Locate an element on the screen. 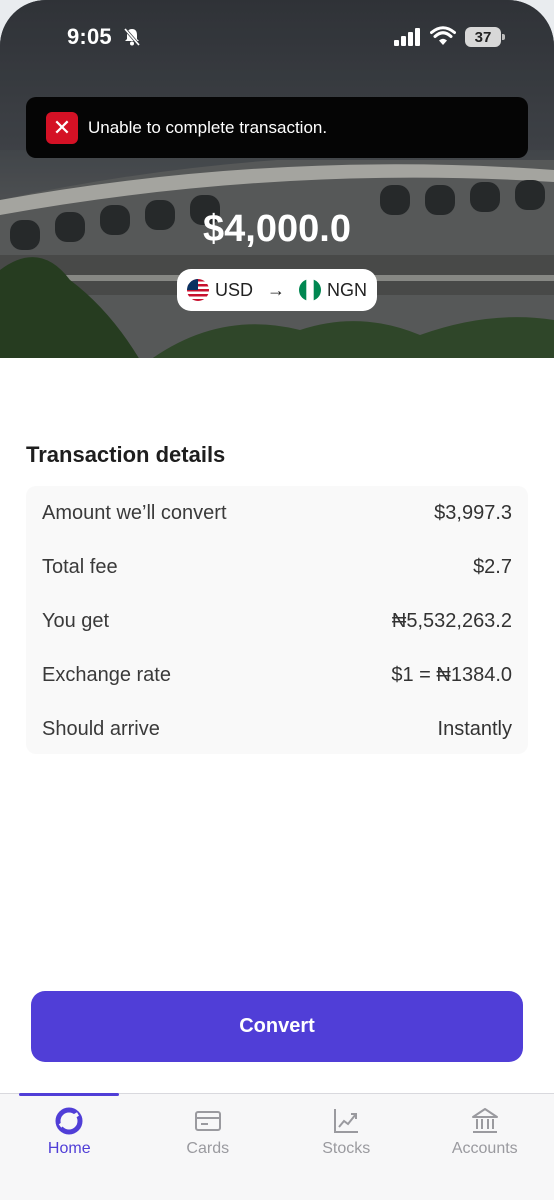  tab-label: Home is located at coordinates (69, 1148).